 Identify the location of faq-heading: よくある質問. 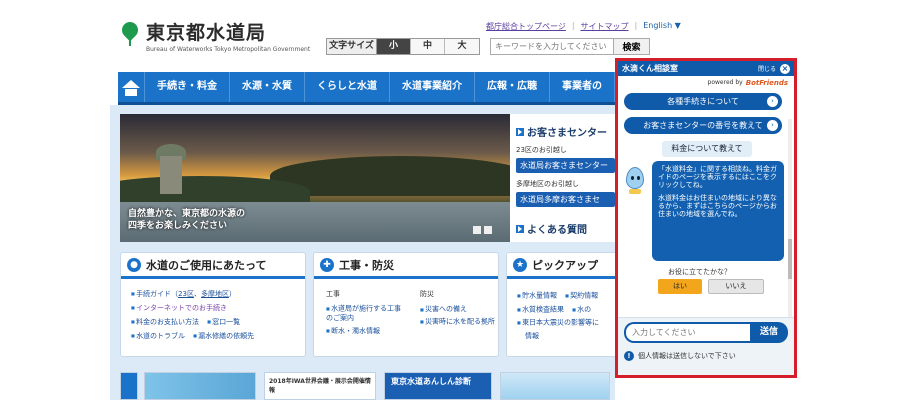
(565, 228).